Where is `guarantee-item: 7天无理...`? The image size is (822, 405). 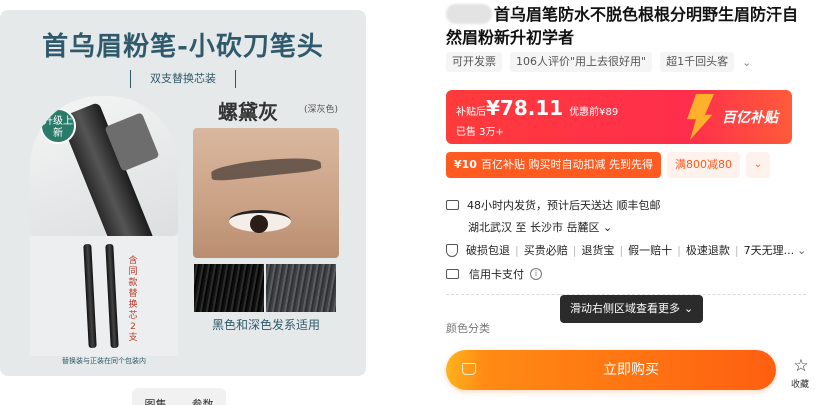 guarantee-item: 7天无理... is located at coordinates (769, 250).